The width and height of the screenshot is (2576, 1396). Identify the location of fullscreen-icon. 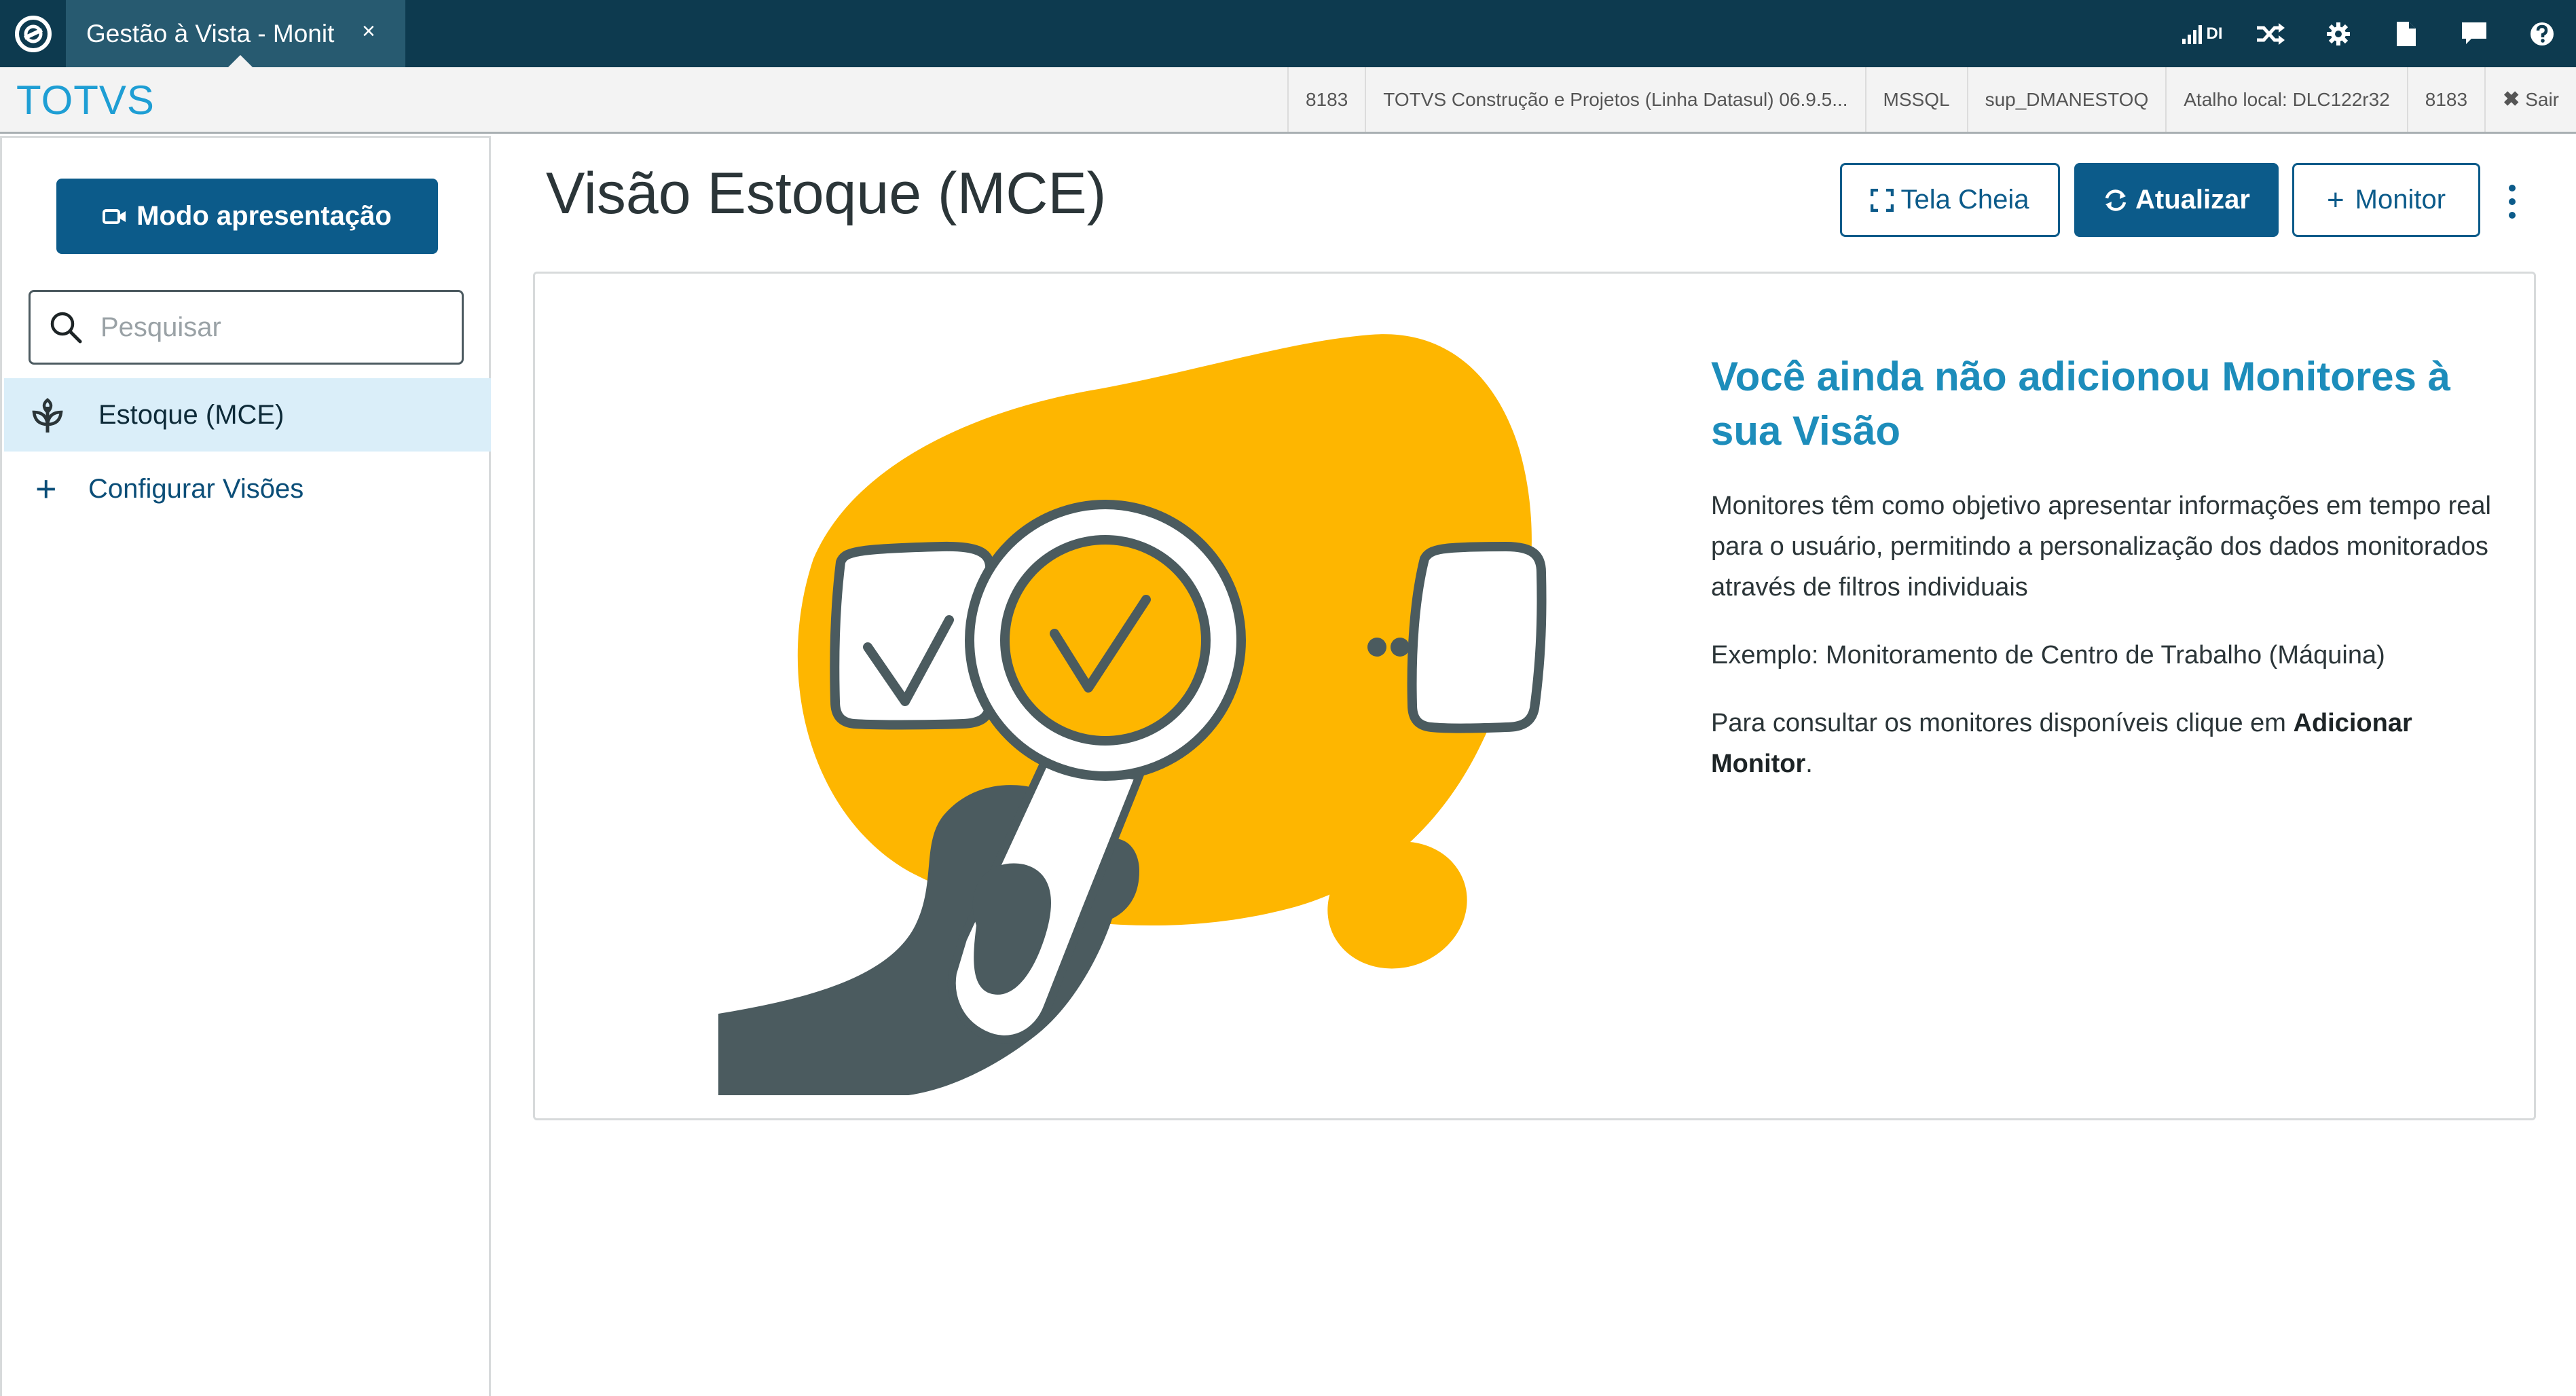
(1882, 200).